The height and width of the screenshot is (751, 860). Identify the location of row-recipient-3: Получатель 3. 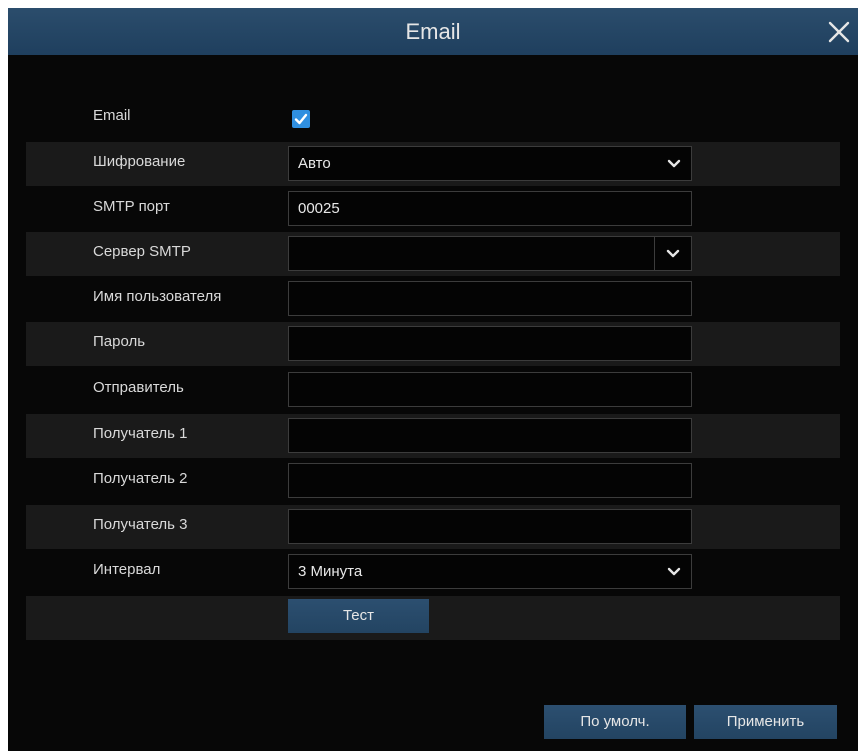
(433, 527).